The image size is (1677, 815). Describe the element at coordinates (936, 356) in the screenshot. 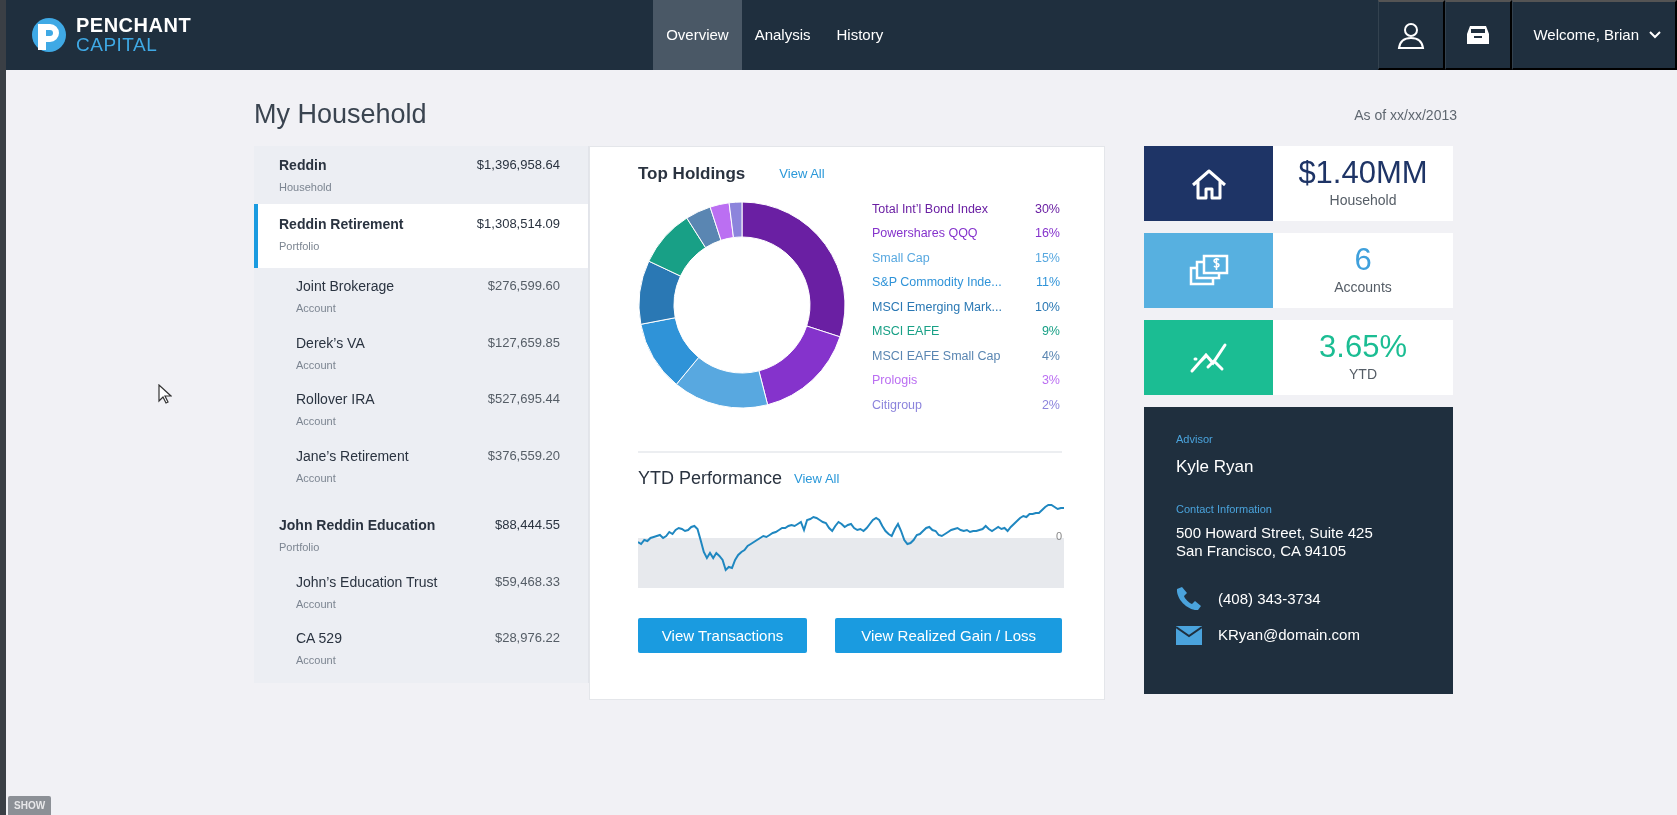

I see `legend-label: MSCI EAFE Small Cap` at that location.